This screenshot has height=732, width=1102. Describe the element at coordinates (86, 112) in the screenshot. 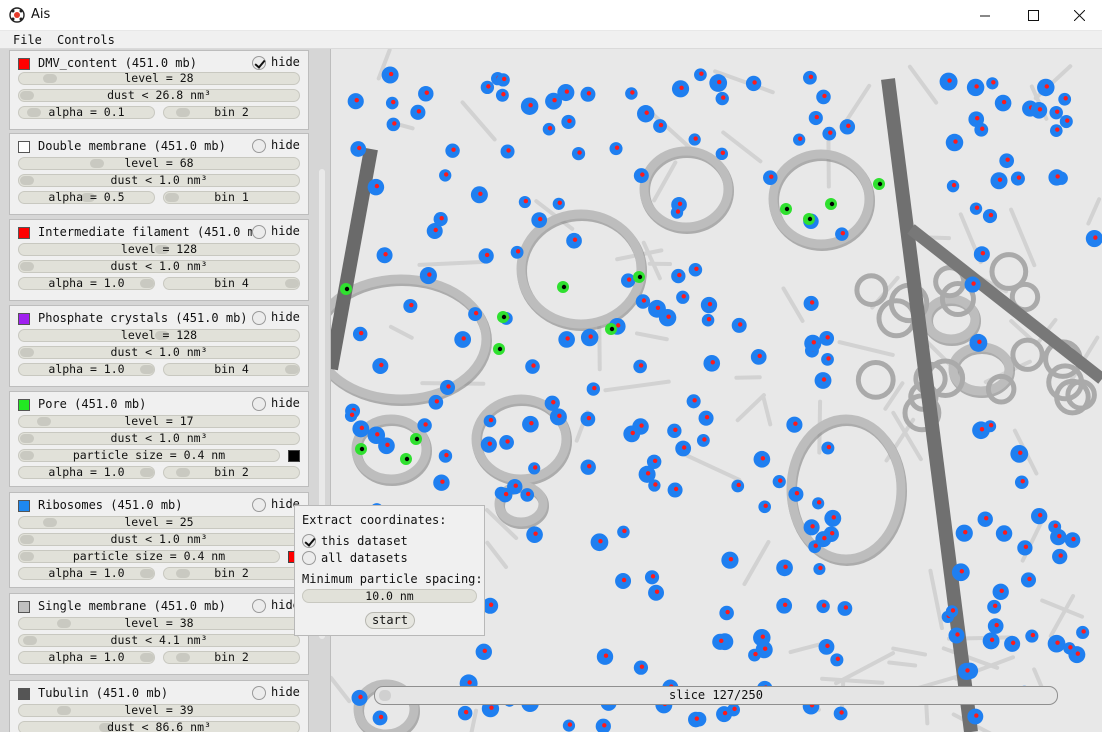

I see `alpha-slider: alpha = 0.1` at that location.